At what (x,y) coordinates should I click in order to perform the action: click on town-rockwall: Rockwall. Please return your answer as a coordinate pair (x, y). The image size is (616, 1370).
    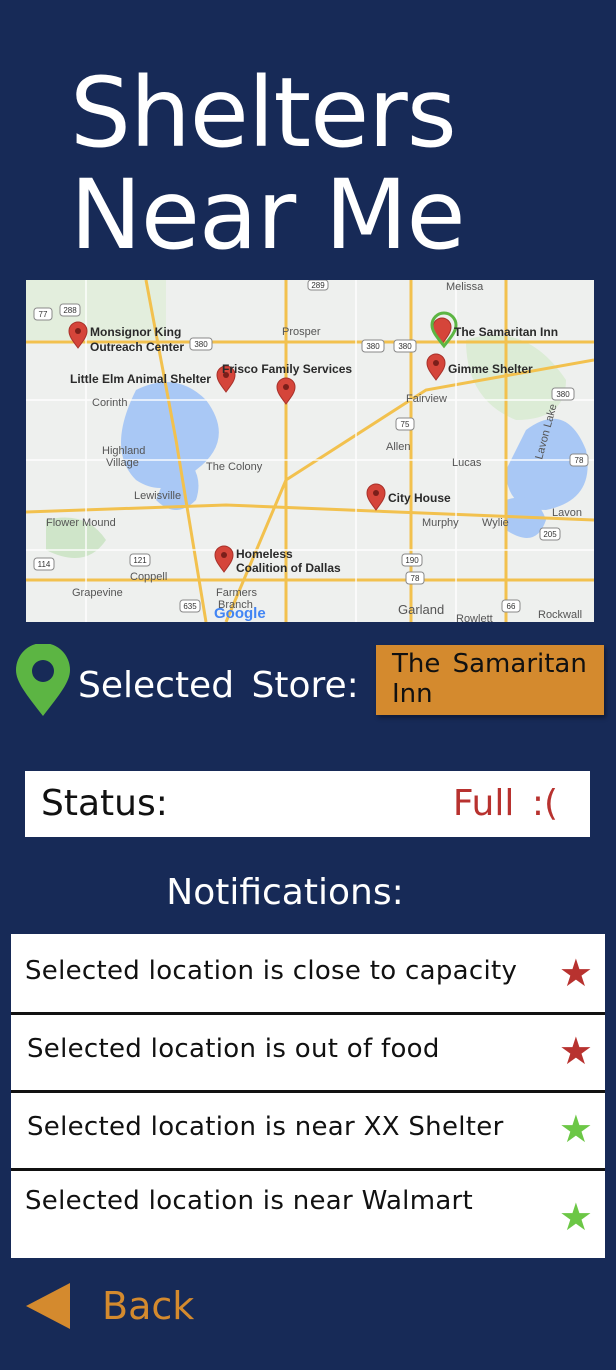
    Looking at the image, I should click on (560, 615).